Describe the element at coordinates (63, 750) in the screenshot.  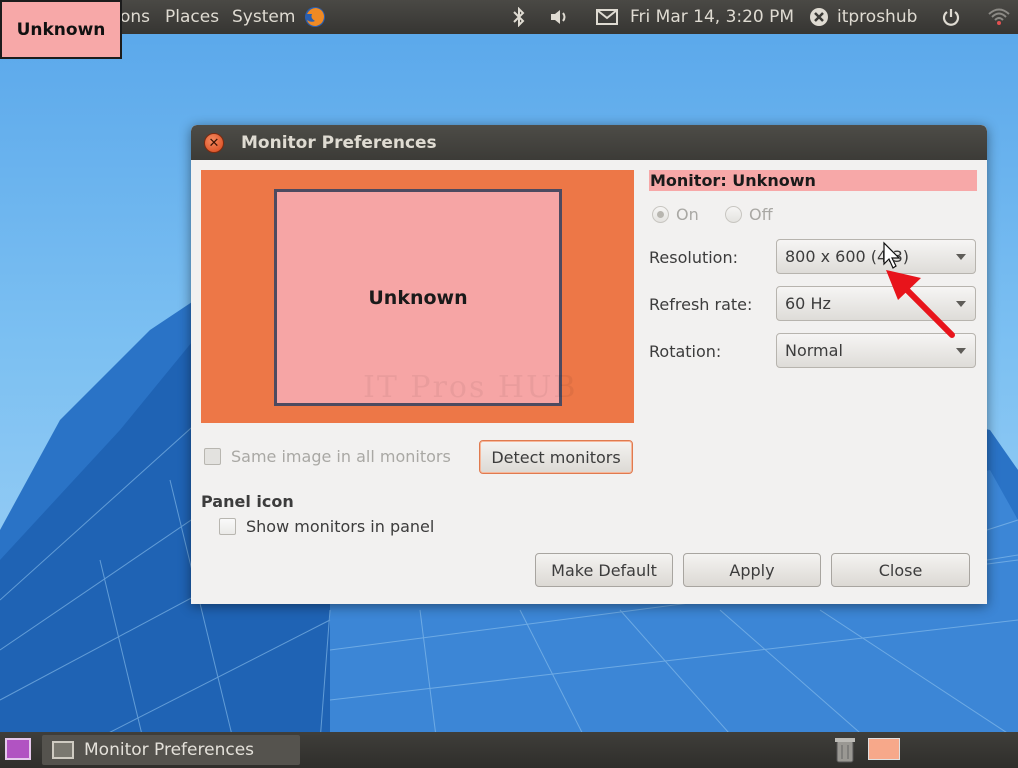
I see `monitor-app-icon` at that location.